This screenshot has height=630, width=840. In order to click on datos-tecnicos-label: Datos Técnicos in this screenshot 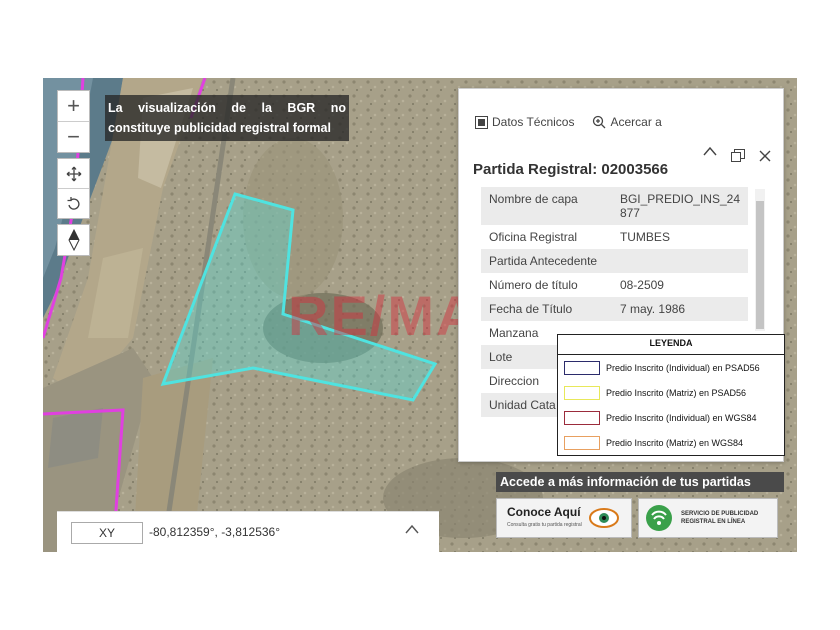, I will do `click(533, 122)`.